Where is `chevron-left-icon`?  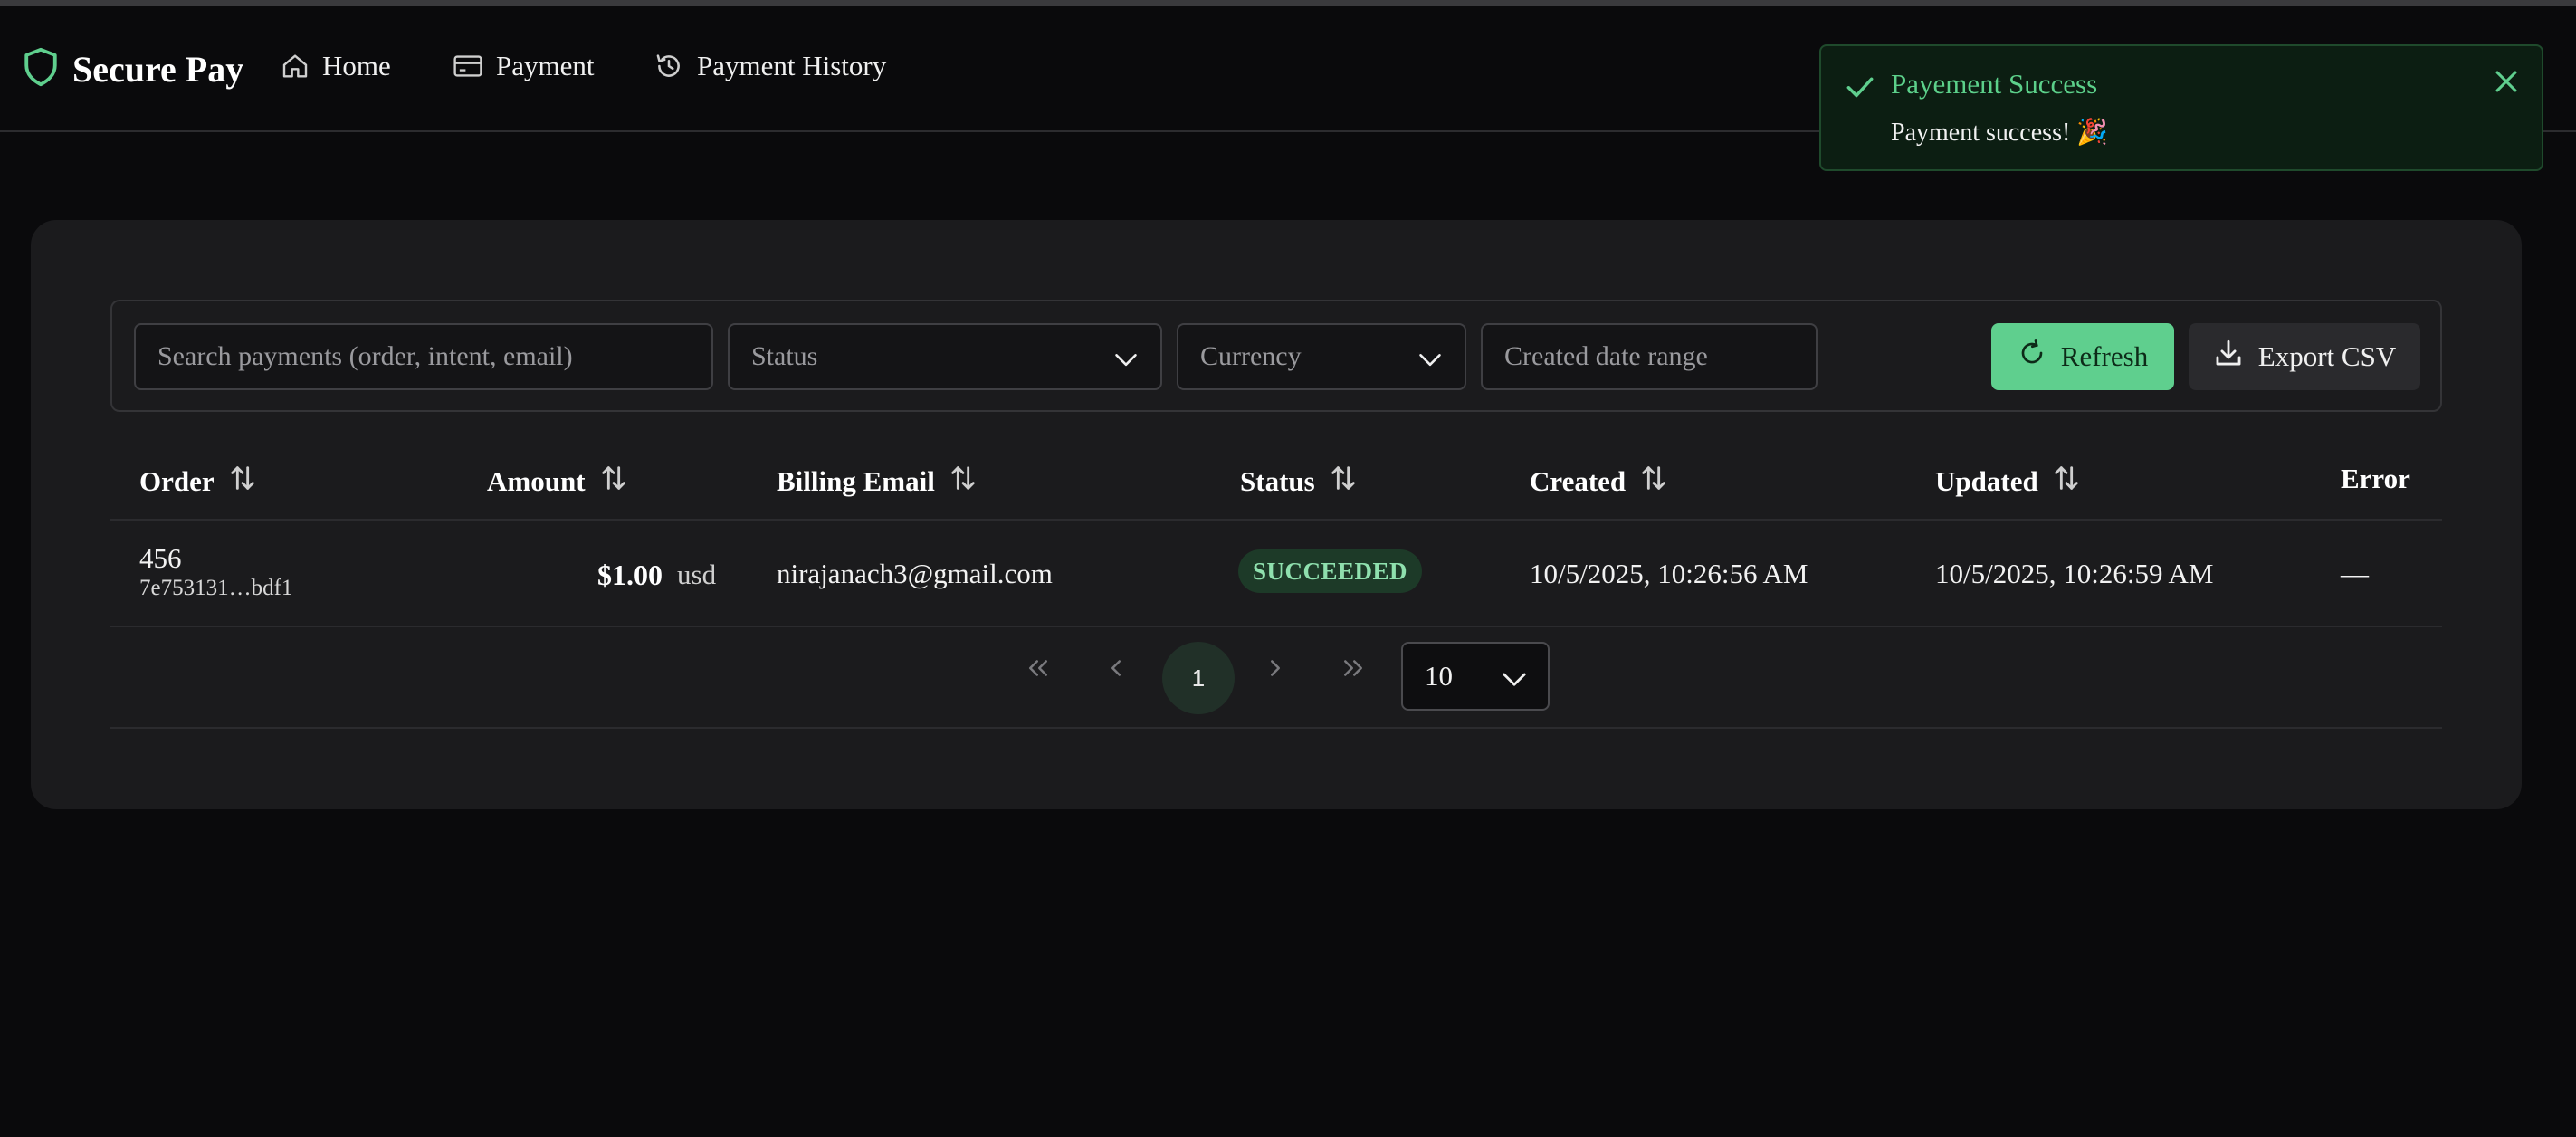
chevron-left-icon is located at coordinates (1116, 670).